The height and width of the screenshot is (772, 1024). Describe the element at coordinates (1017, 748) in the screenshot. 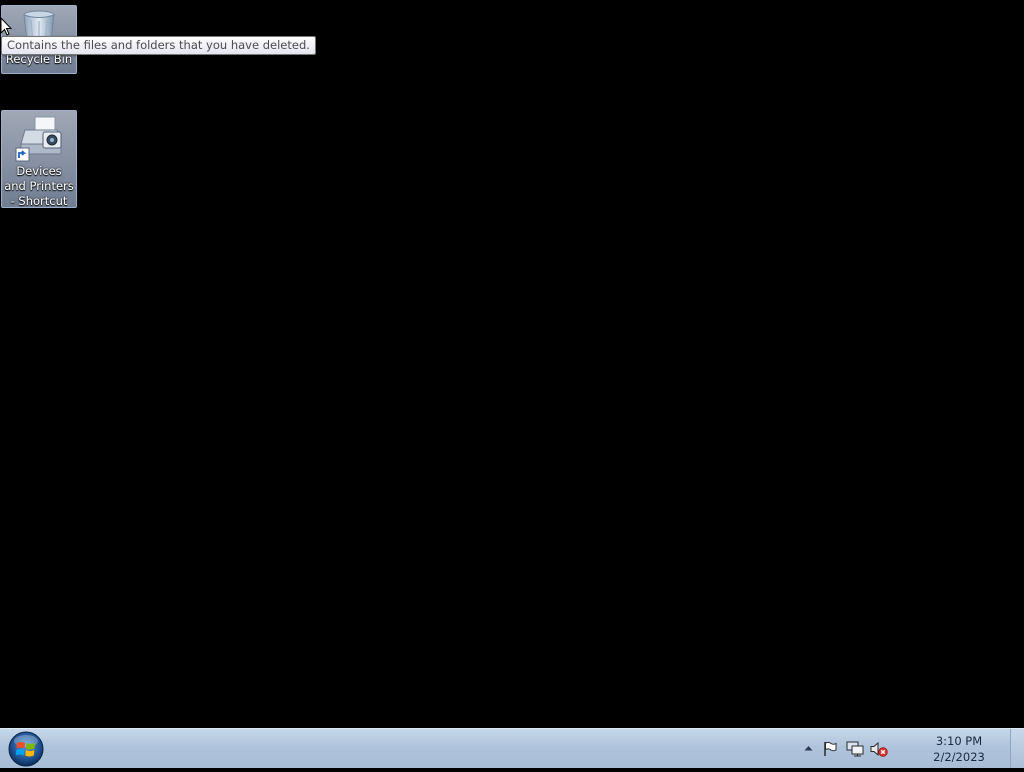

I see `show-desktop-button` at that location.